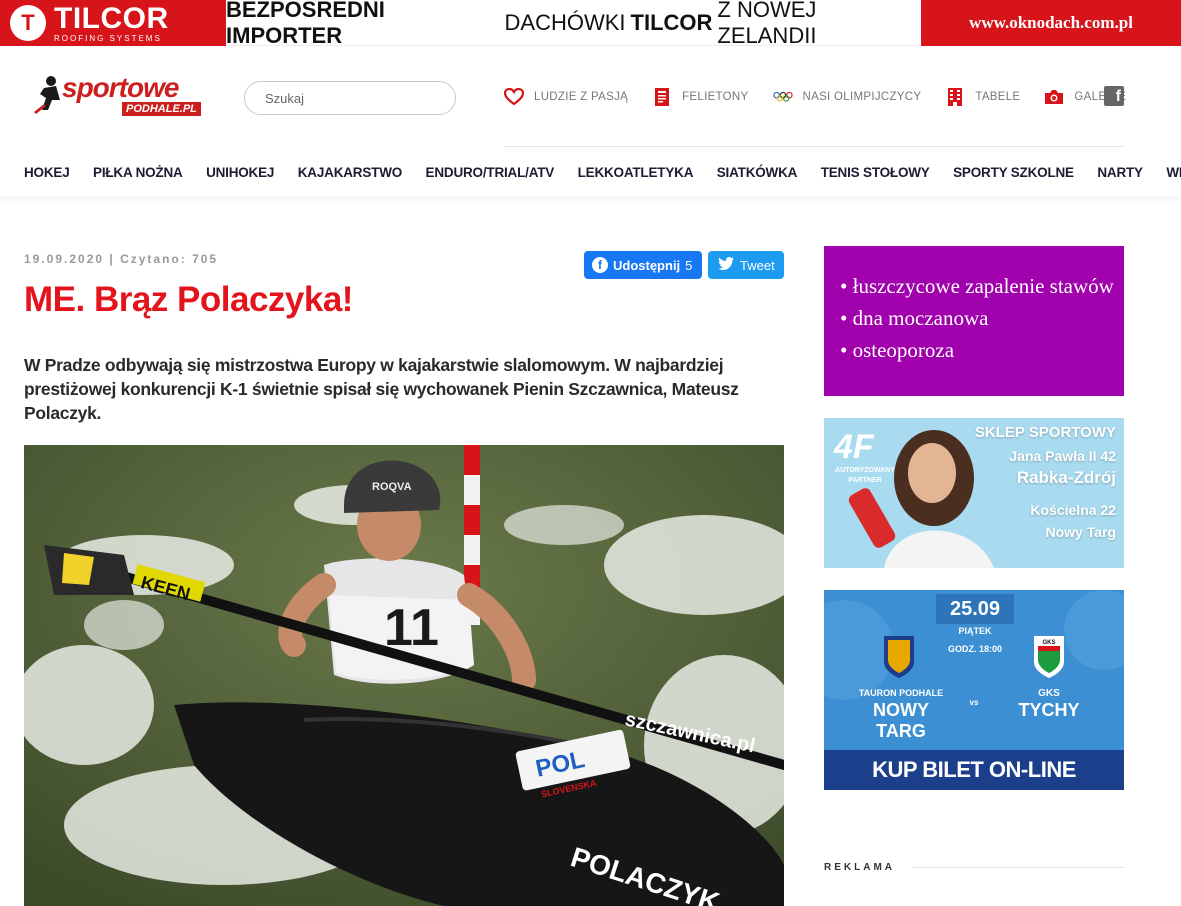 The image size is (1181, 906). What do you see at coordinates (138, 172) in the screenshot?
I see `nav-pilka-nozna: PIŁKA NOŻNA` at bounding box center [138, 172].